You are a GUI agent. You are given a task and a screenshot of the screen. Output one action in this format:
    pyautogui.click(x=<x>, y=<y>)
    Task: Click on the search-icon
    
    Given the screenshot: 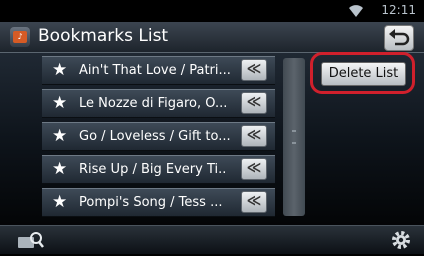 What is the action you would take?
    pyautogui.click(x=31, y=240)
    